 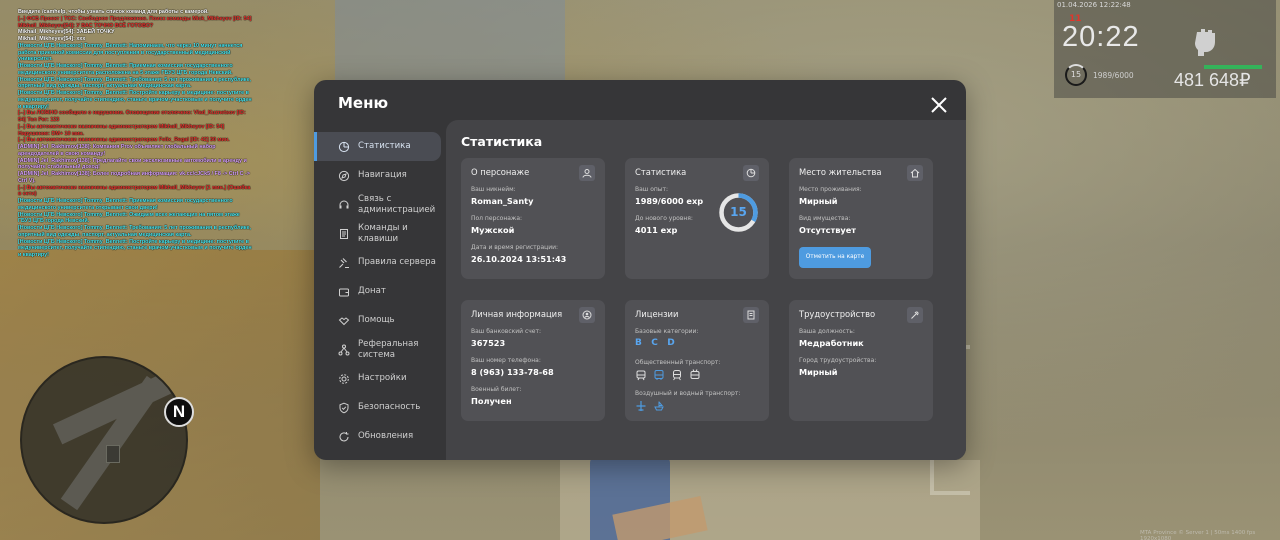 What do you see at coordinates (389, 407) in the screenshot?
I see `sidebar-item-label: Безопасность` at bounding box center [389, 407].